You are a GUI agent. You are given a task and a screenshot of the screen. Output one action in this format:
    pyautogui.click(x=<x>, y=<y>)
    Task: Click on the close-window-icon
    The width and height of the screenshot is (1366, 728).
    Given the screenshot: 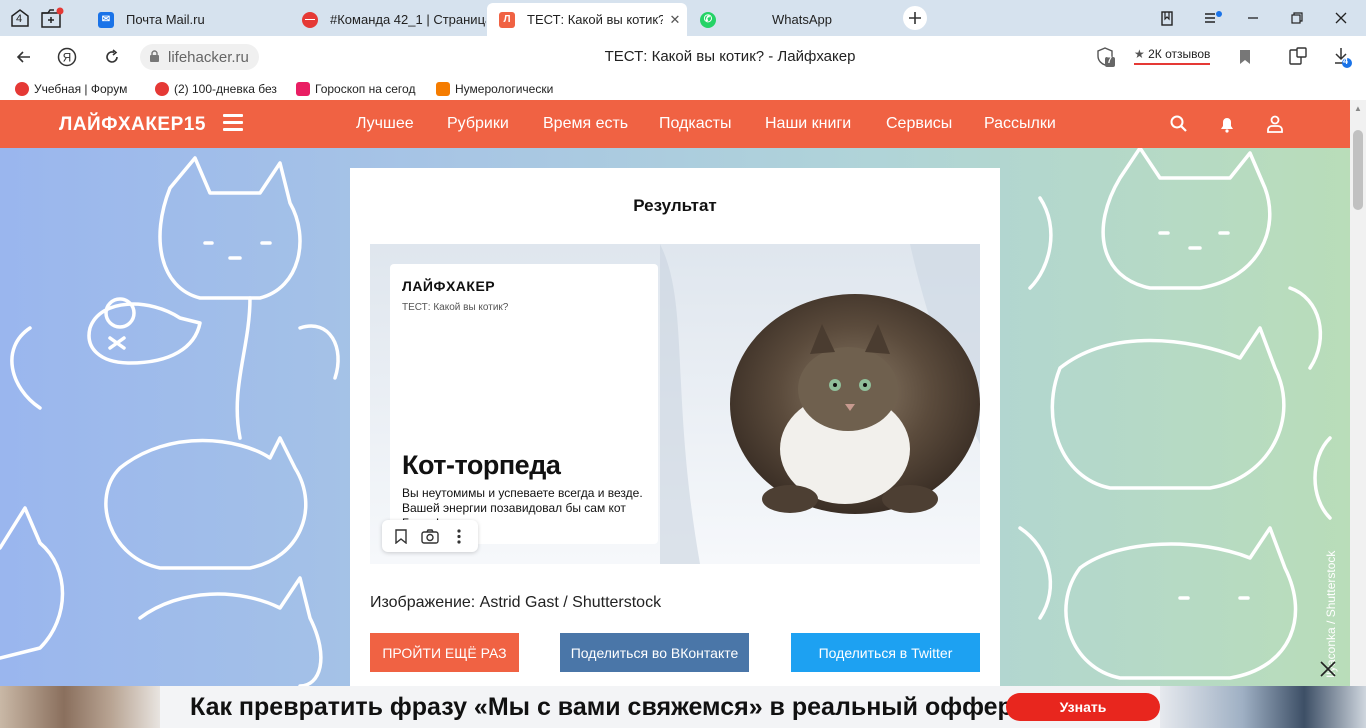 What is the action you would take?
    pyautogui.click(x=1341, y=18)
    